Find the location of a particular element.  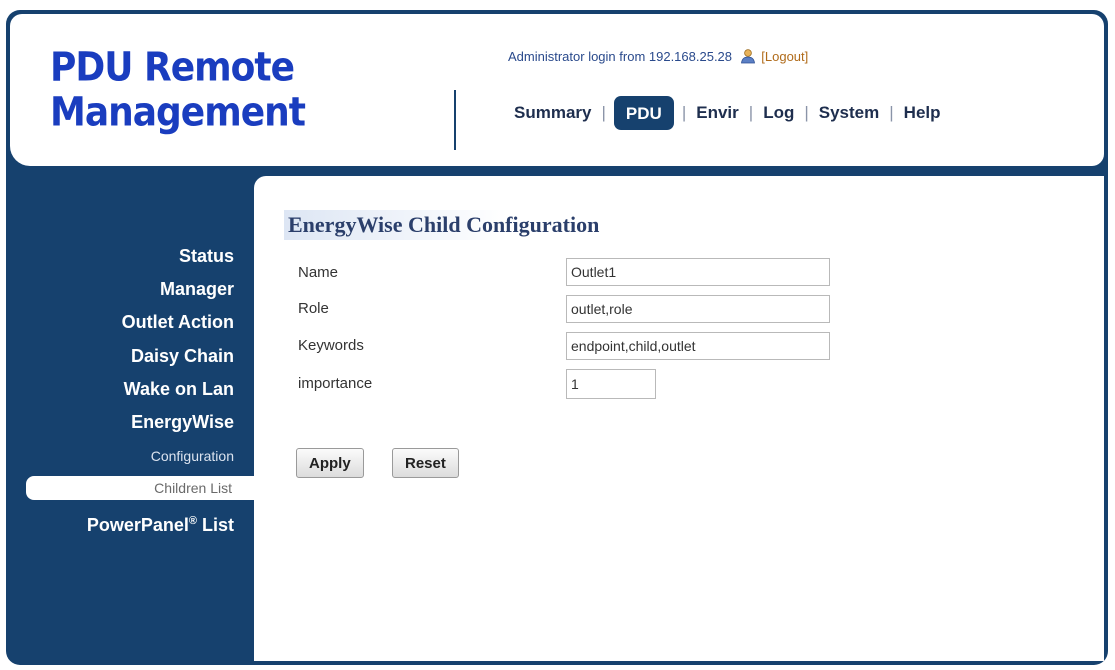

page-title: EnergyWise Child Configuration is located at coordinates (444, 225).